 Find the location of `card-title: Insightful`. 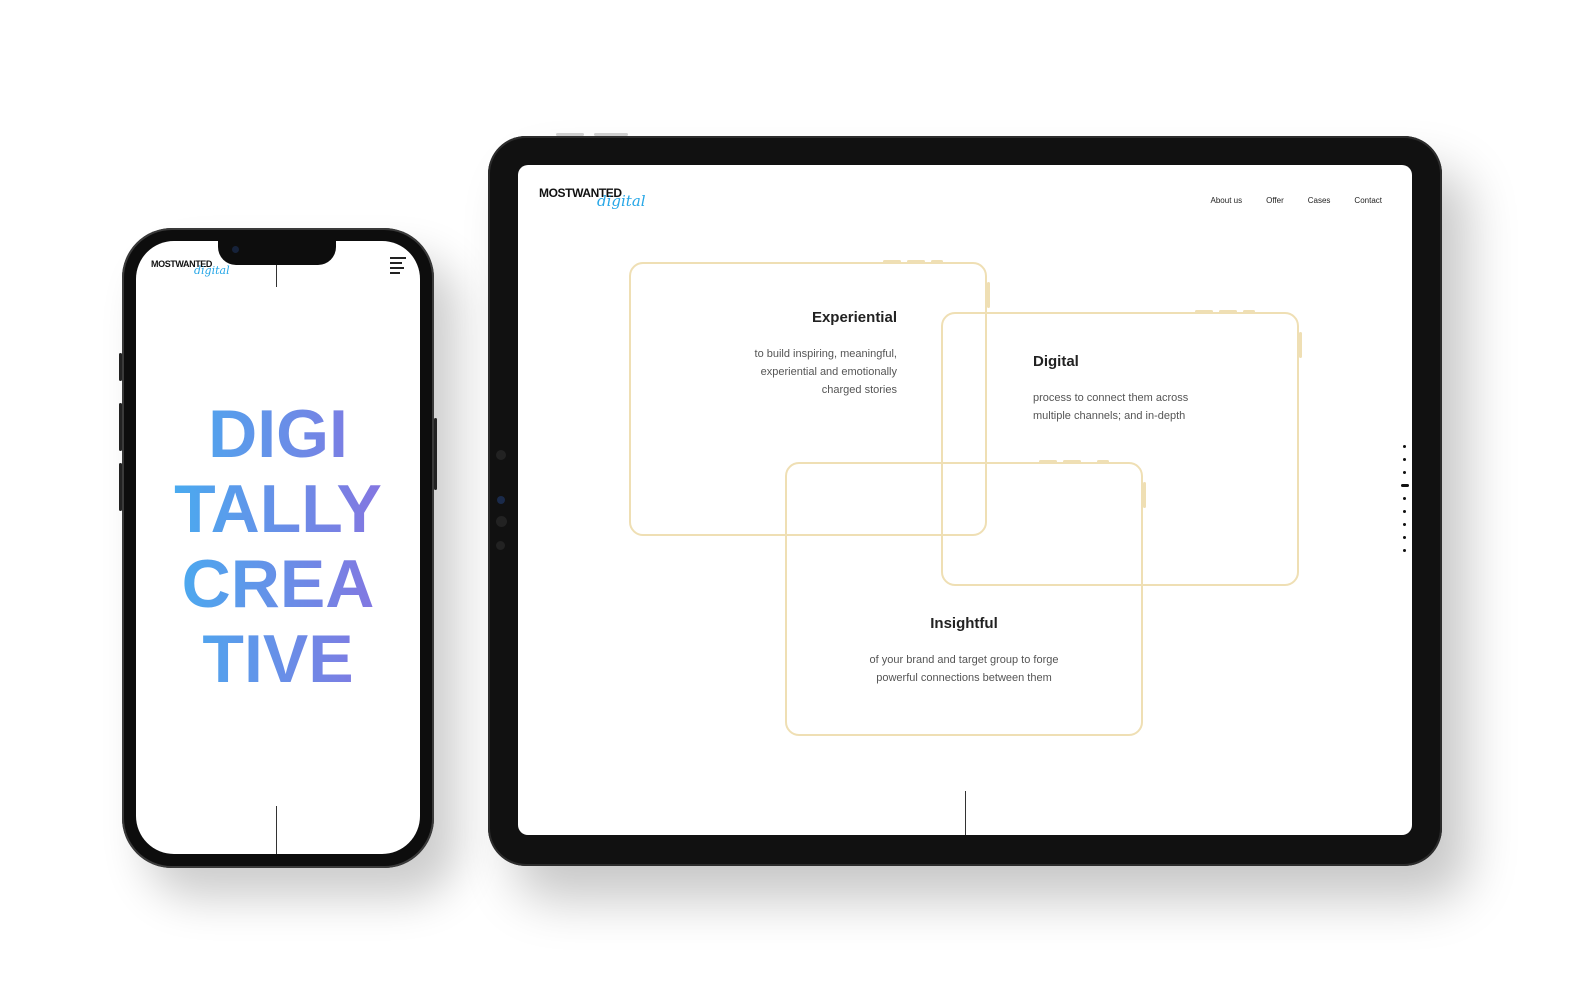

card-title: Insightful is located at coordinates (964, 623).